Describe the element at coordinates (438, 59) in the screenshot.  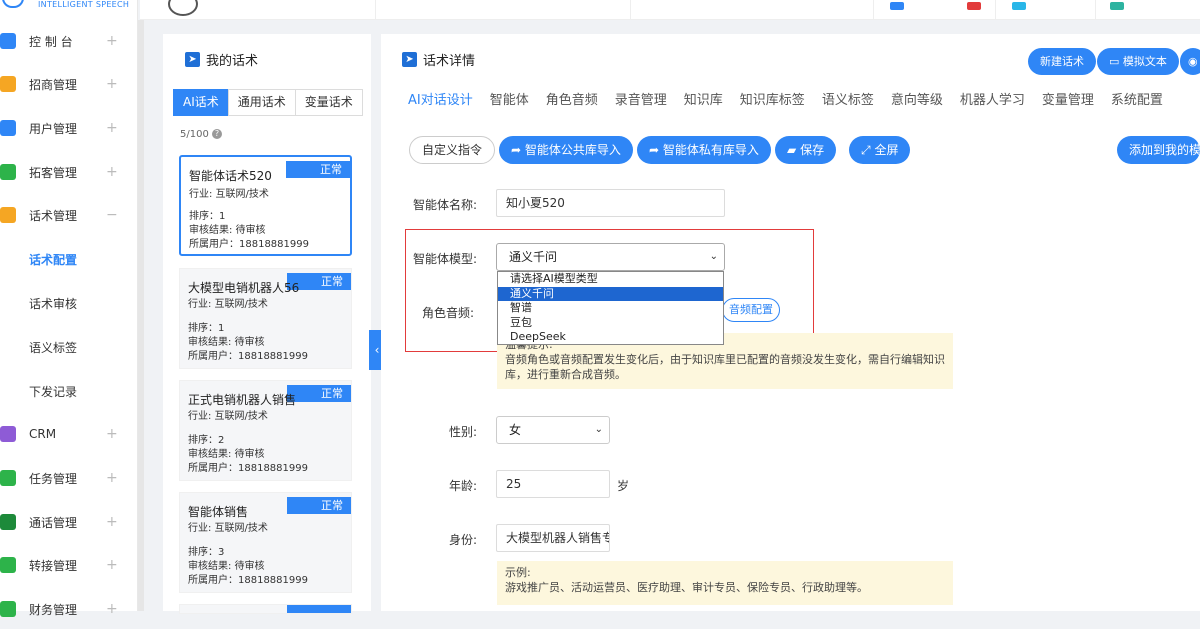
I see `detail-title: ➤ 话术详情` at that location.